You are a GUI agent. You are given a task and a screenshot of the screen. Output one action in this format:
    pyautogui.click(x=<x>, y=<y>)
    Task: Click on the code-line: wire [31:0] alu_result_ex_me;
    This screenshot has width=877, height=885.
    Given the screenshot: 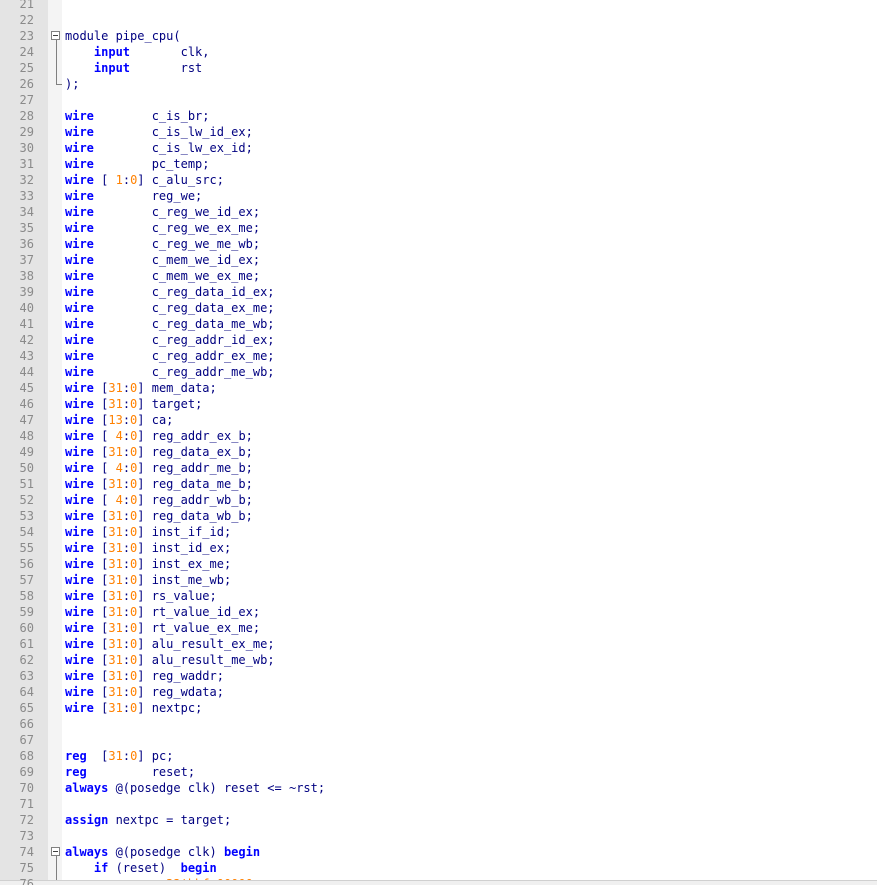 What is the action you would take?
    pyautogui.click(x=170, y=644)
    